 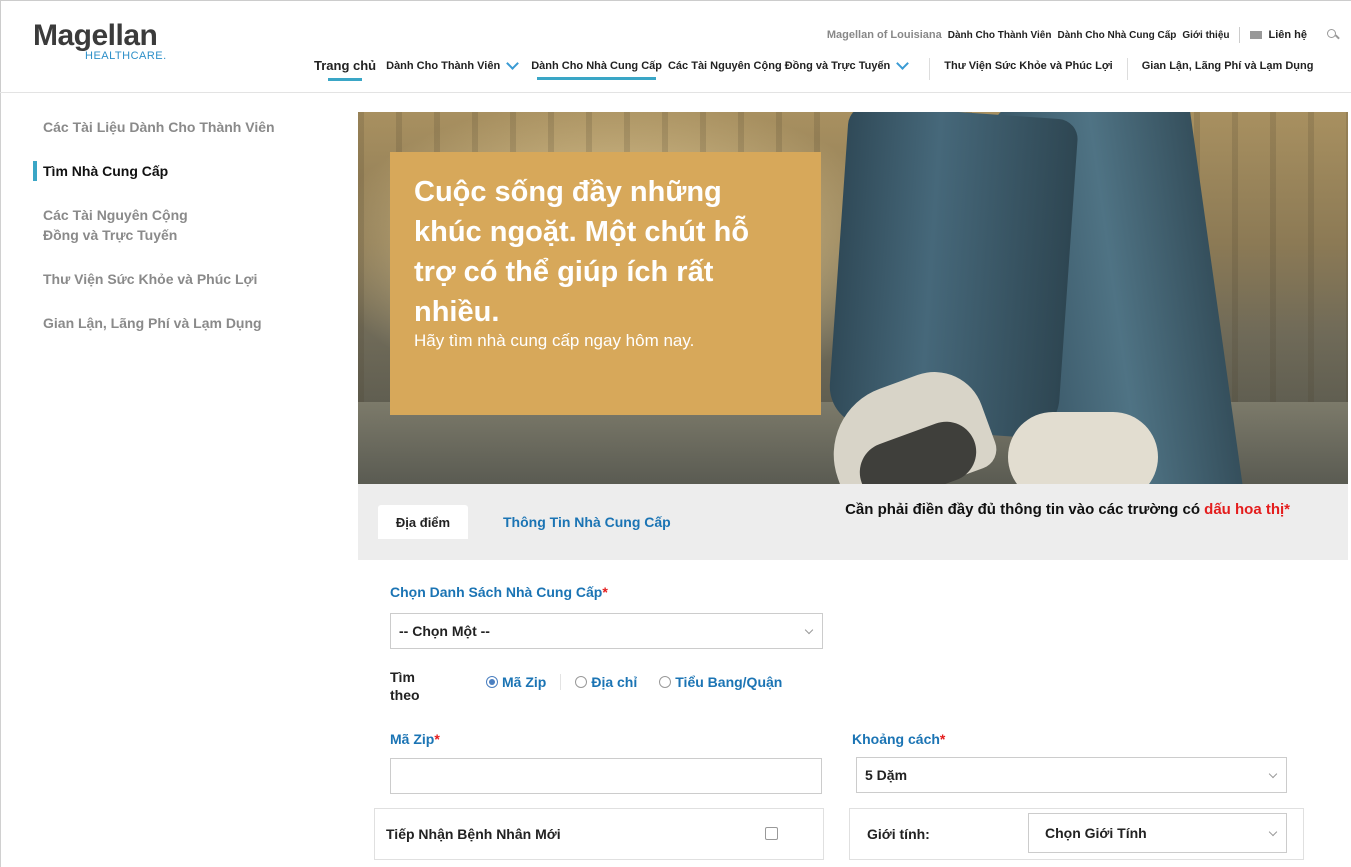 What do you see at coordinates (126, 56) in the screenshot?
I see `logo-subtext: HEALTHCARE.` at bounding box center [126, 56].